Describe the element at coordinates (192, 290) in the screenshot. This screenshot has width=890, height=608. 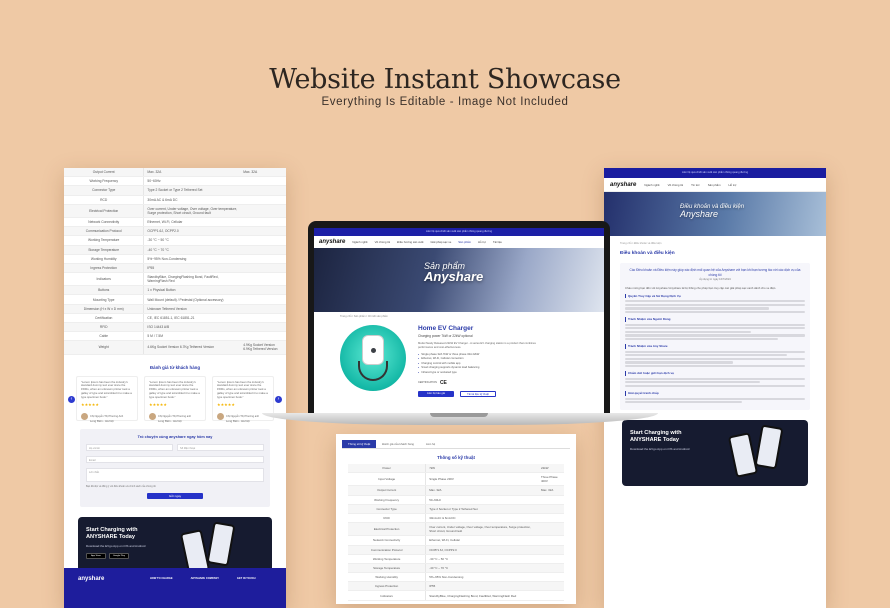
I see `spec-cell: 1 x Physical Button` at that location.